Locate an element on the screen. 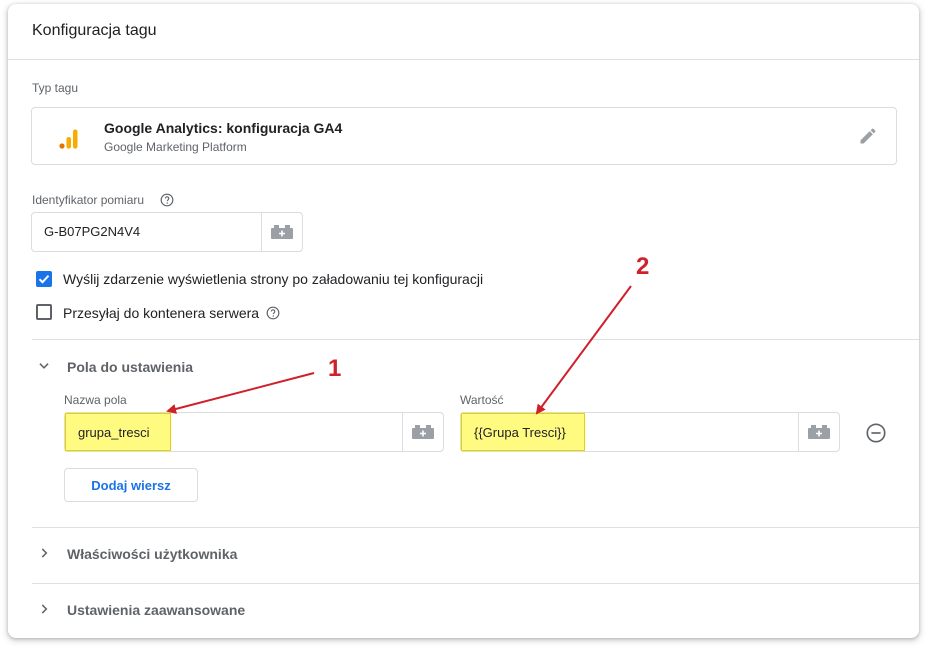  annotation-number-2: 2 is located at coordinates (643, 266).